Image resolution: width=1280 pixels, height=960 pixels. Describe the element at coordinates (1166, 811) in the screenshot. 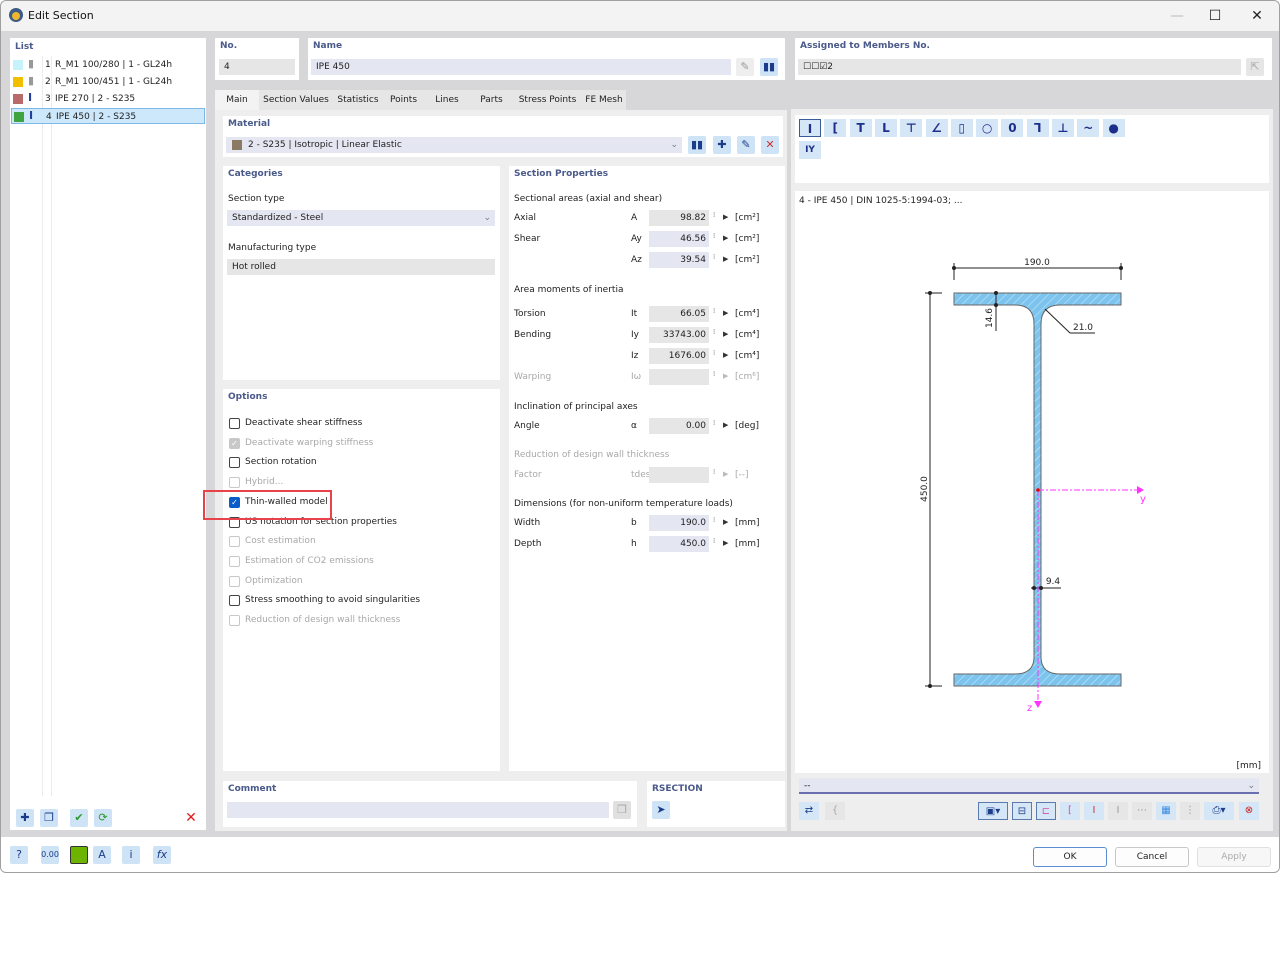

I see `grid-icon: ▦` at that location.